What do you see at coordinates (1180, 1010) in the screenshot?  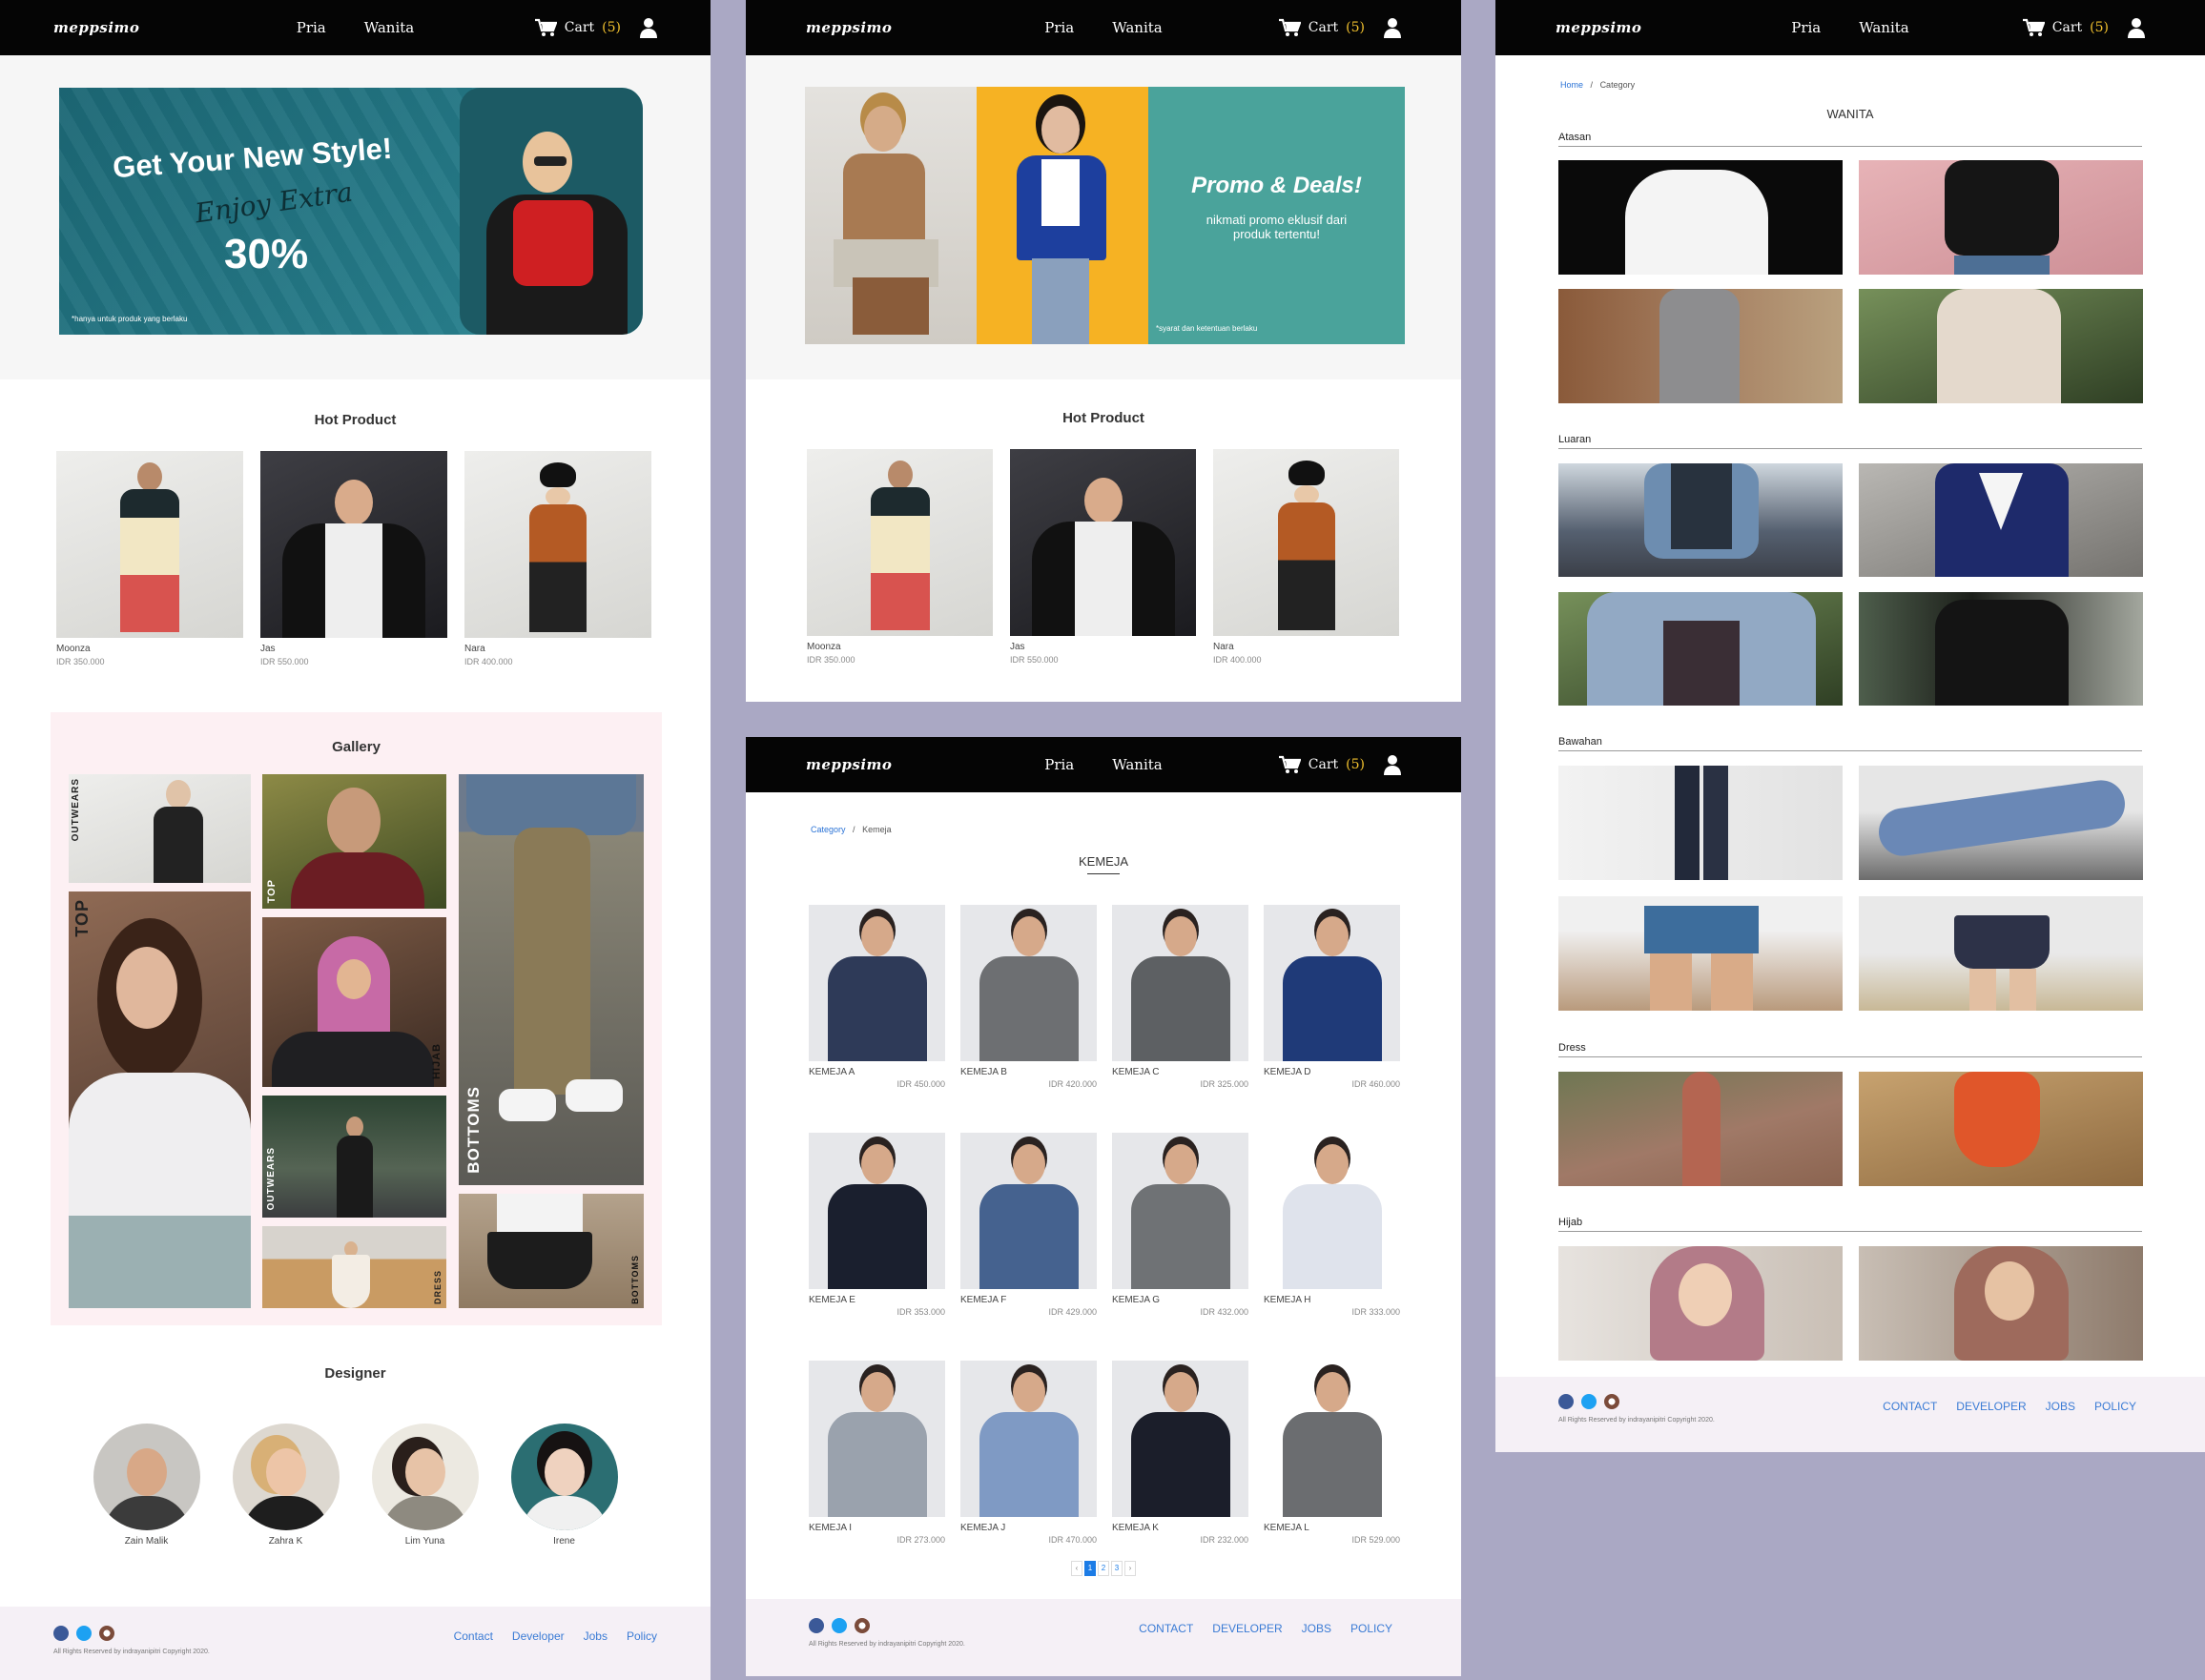 I see `product-card: KEMEJA C IDR 325.000` at bounding box center [1180, 1010].